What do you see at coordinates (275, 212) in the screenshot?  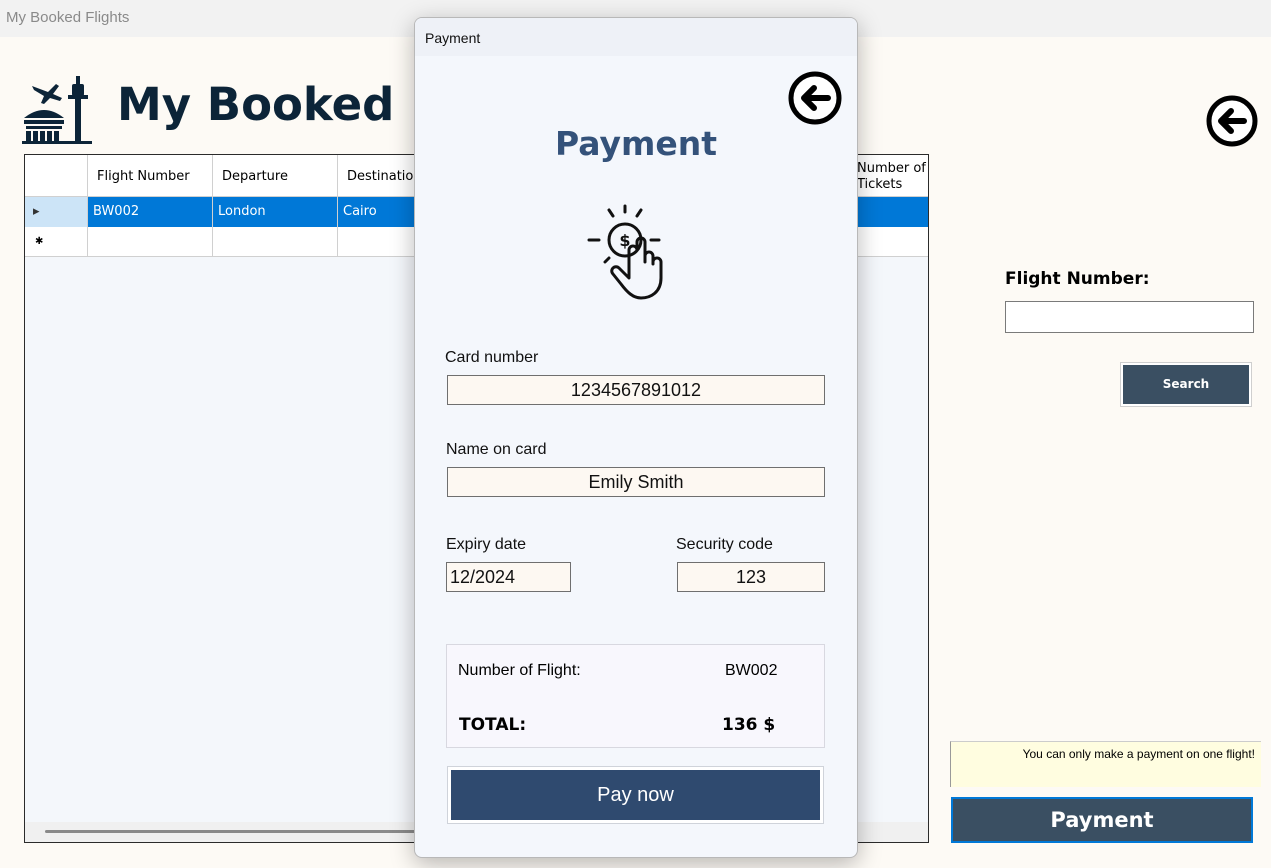 I see `cell-departure: London` at bounding box center [275, 212].